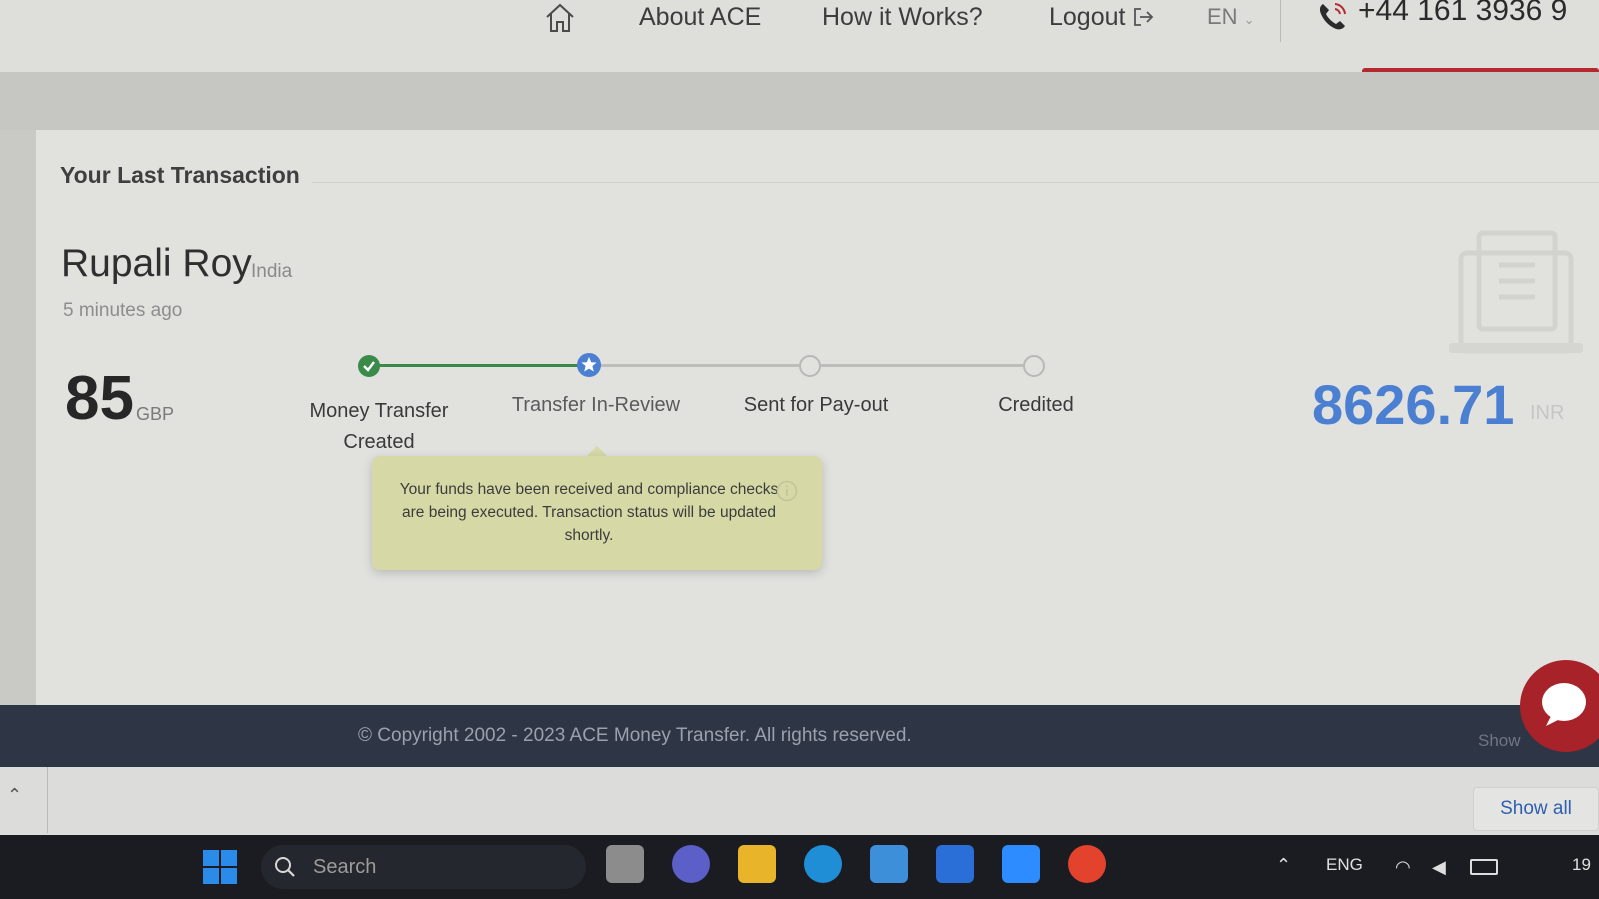 This screenshot has height=899, width=1599. What do you see at coordinates (484, 365) in the screenshot?
I see `progress-line-complete` at bounding box center [484, 365].